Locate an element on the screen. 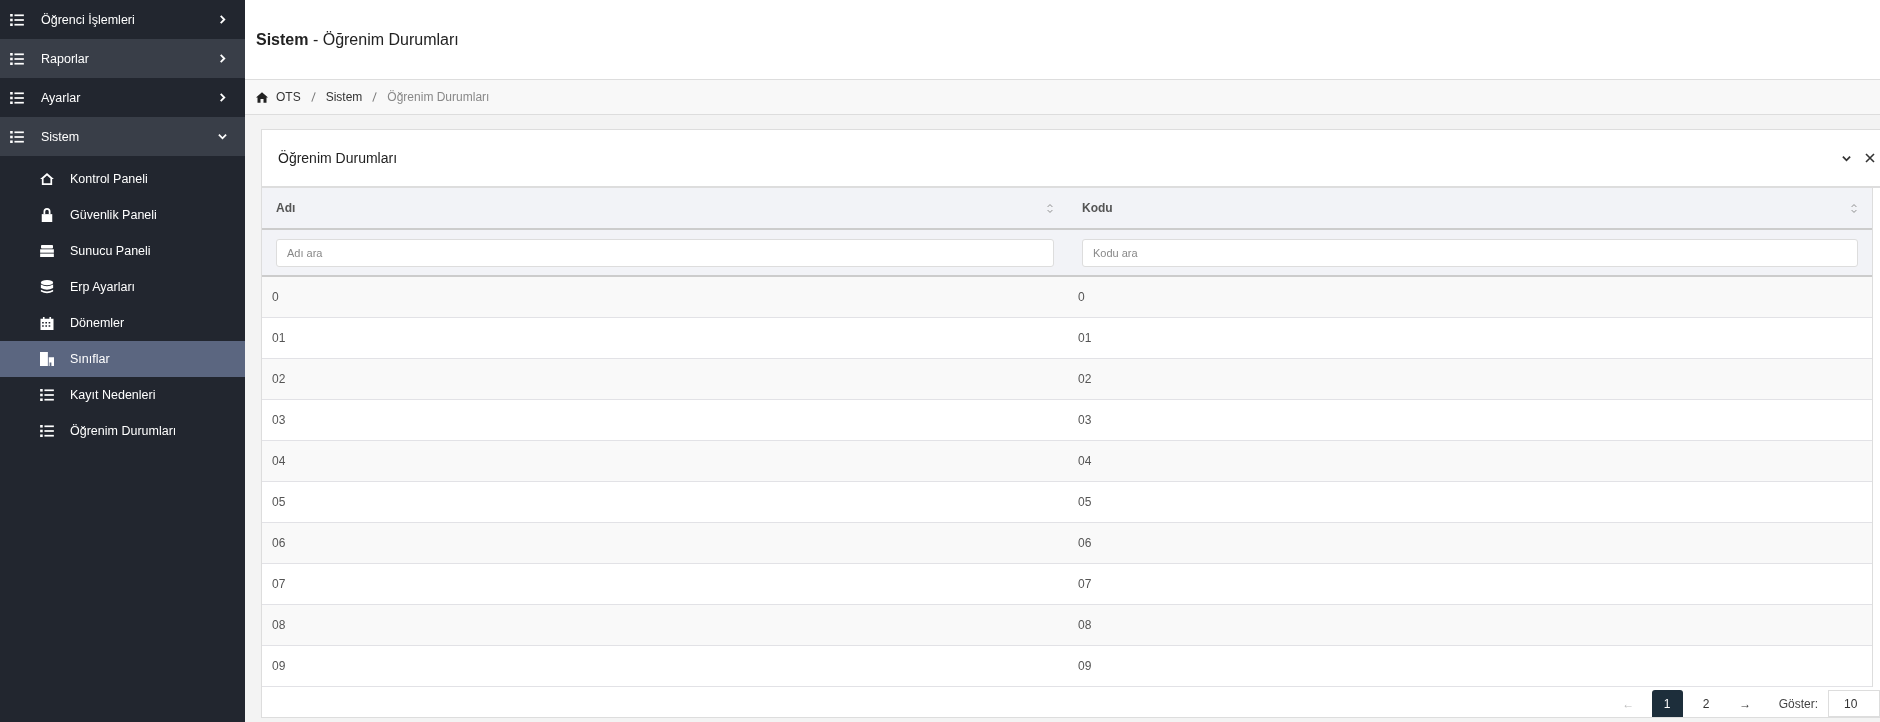 This screenshot has height=722, width=1880. sidebar-submenu-item: Sınıflar is located at coordinates (122, 359).